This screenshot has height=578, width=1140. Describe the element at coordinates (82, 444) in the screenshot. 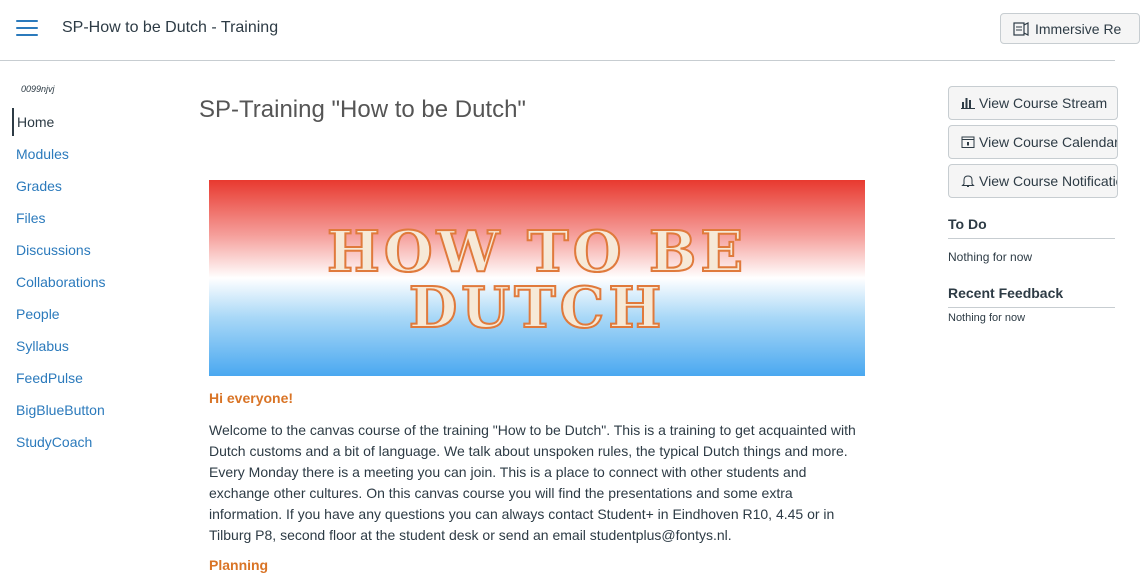

I see `nav-item-studycoach: StudyCoach` at that location.